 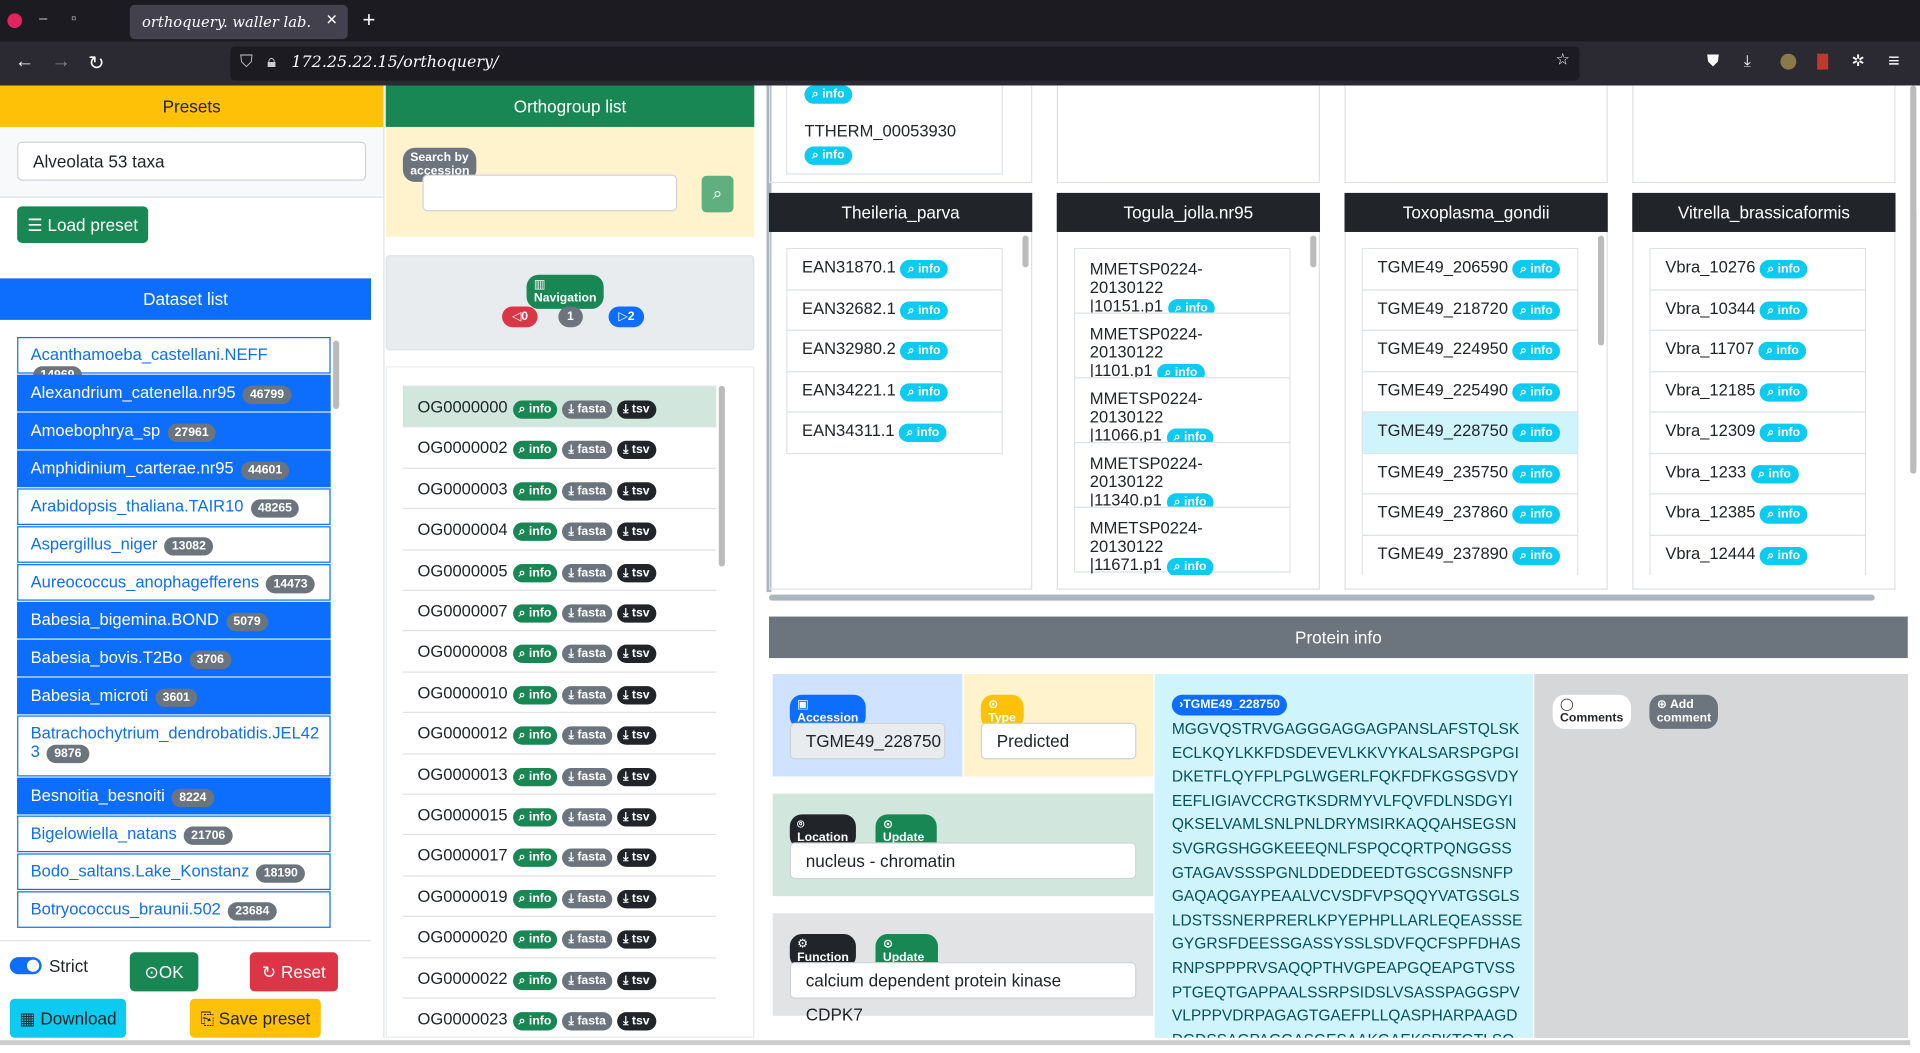 What do you see at coordinates (164, 972) in the screenshot?
I see `ok-button: ⊙OK` at bounding box center [164, 972].